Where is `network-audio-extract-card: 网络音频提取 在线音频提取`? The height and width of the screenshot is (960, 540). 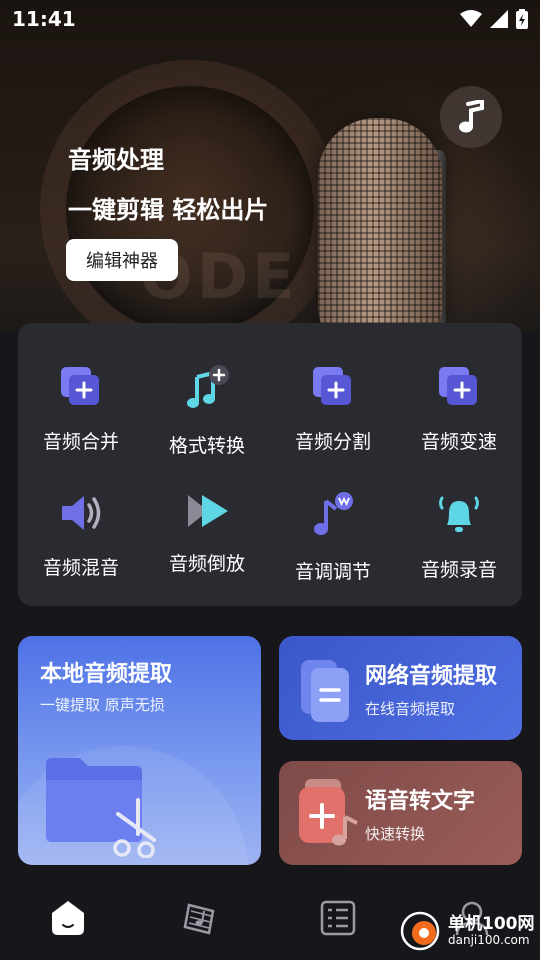 network-audio-extract-card: 网络音频提取 在线音频提取 is located at coordinates (400, 688).